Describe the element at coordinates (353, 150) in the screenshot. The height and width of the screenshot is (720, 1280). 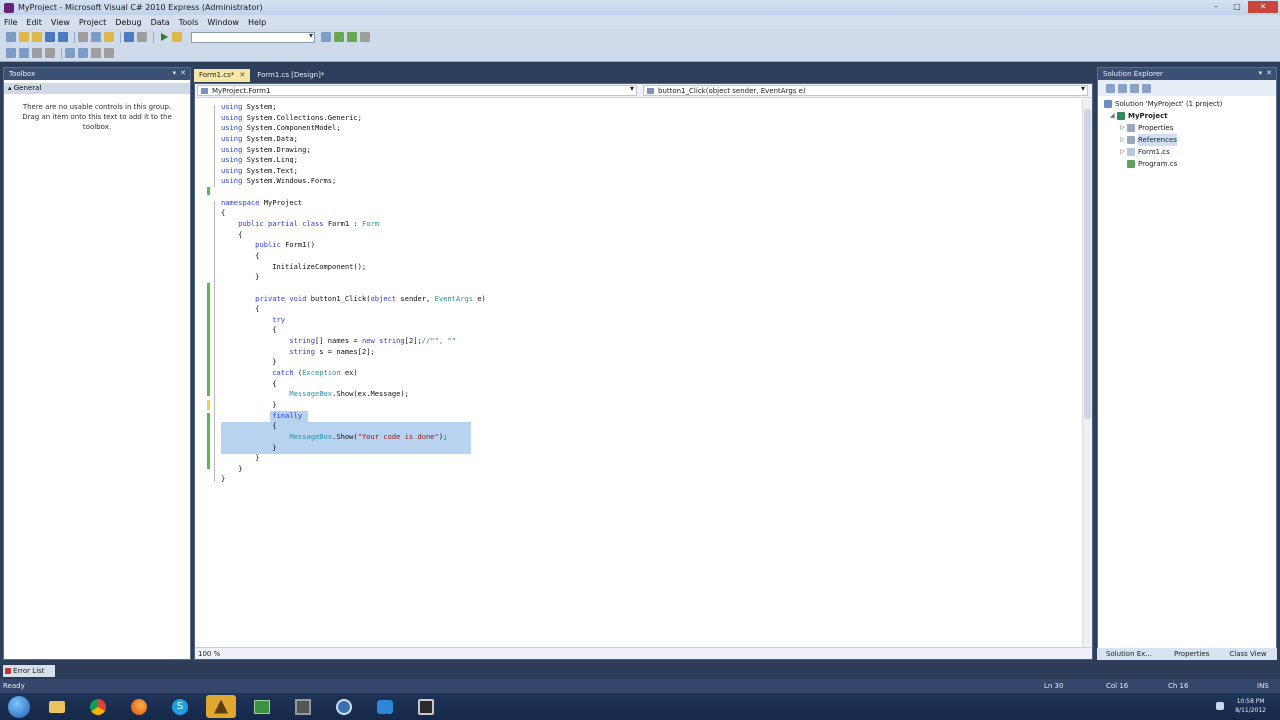
I see `code-line: using System.Drawing;` at that location.